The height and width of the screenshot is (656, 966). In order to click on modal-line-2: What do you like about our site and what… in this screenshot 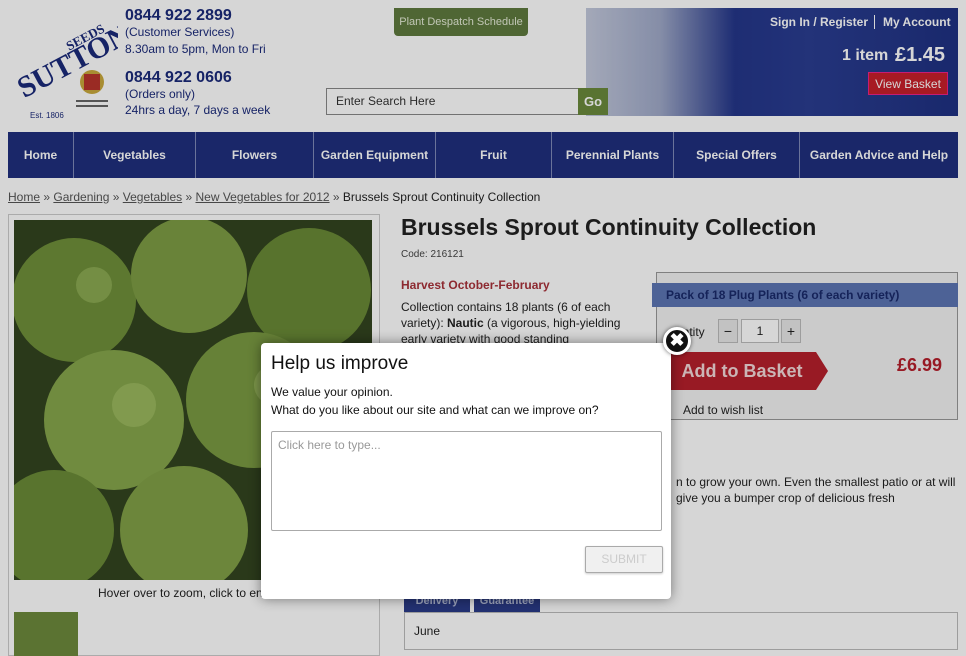, I will do `click(435, 410)`.